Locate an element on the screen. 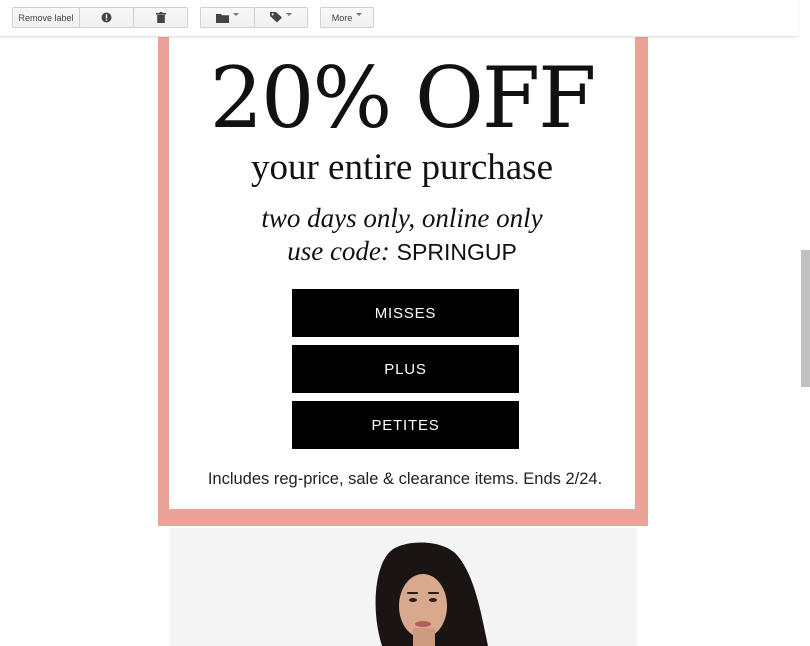 The image size is (810, 646). more-button: More is located at coordinates (347, 17).